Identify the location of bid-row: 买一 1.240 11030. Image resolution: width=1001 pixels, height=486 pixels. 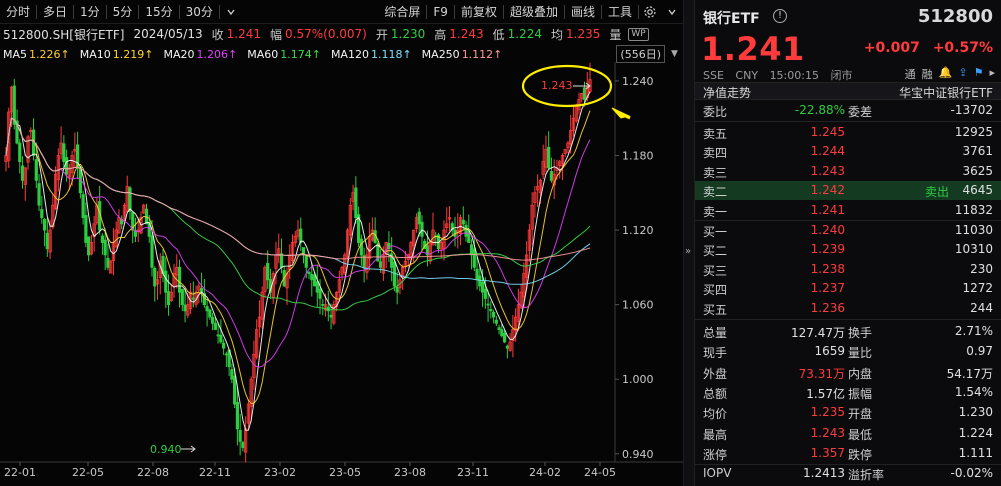
(848, 230).